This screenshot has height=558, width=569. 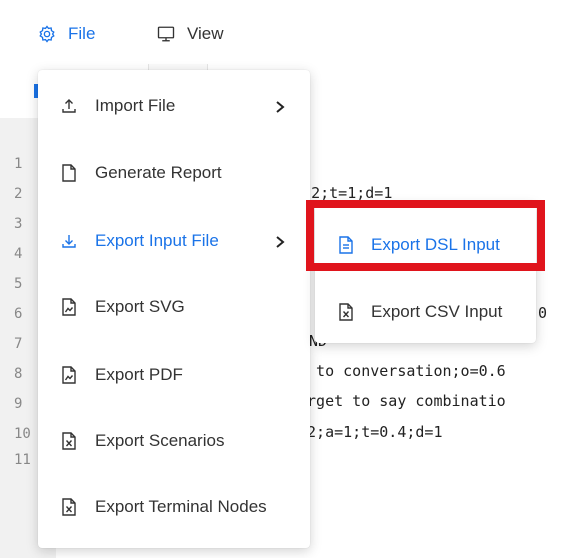 I want to click on menu-item-export-pdf: Export PDF, so click(x=174, y=375).